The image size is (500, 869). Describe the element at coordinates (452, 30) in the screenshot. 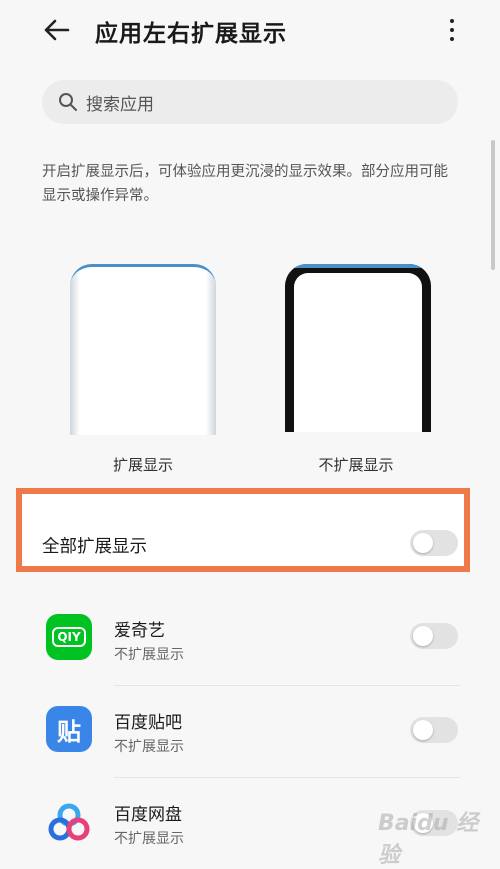

I see `more-options-button` at that location.